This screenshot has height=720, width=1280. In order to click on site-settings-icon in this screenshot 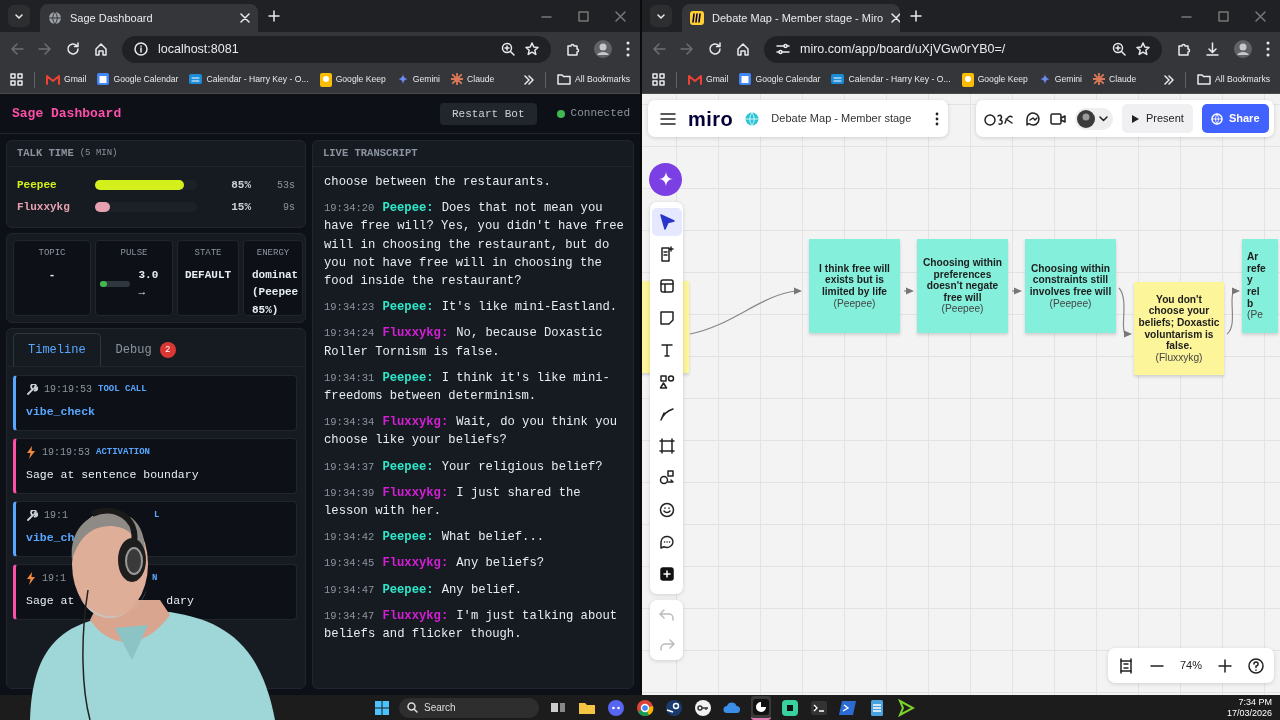, I will do `click(783, 49)`.